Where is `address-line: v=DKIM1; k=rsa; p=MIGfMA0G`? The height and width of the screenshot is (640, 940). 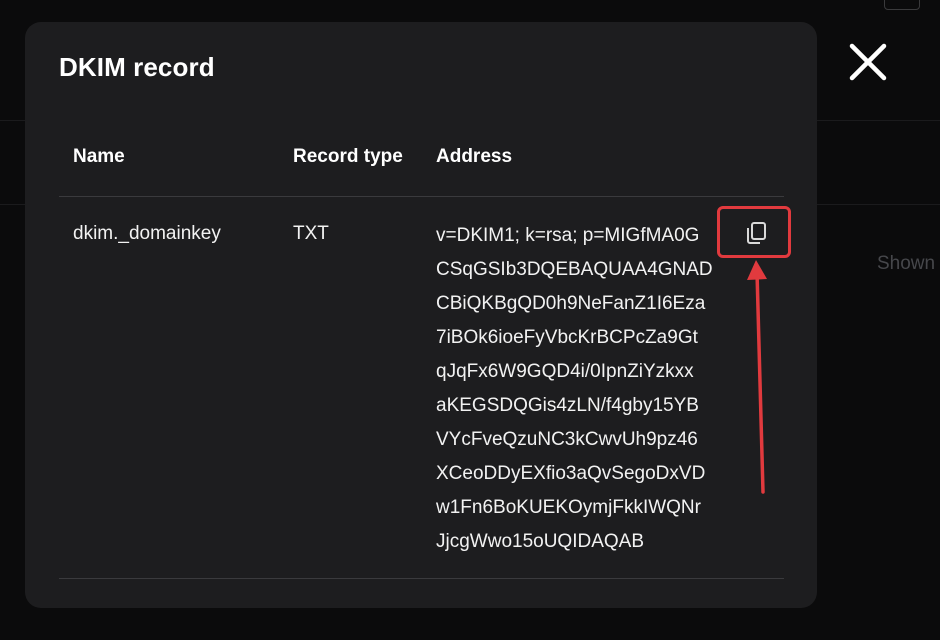 address-line: v=DKIM1; k=rsa; p=MIGfMA0G is located at coordinates (568, 235).